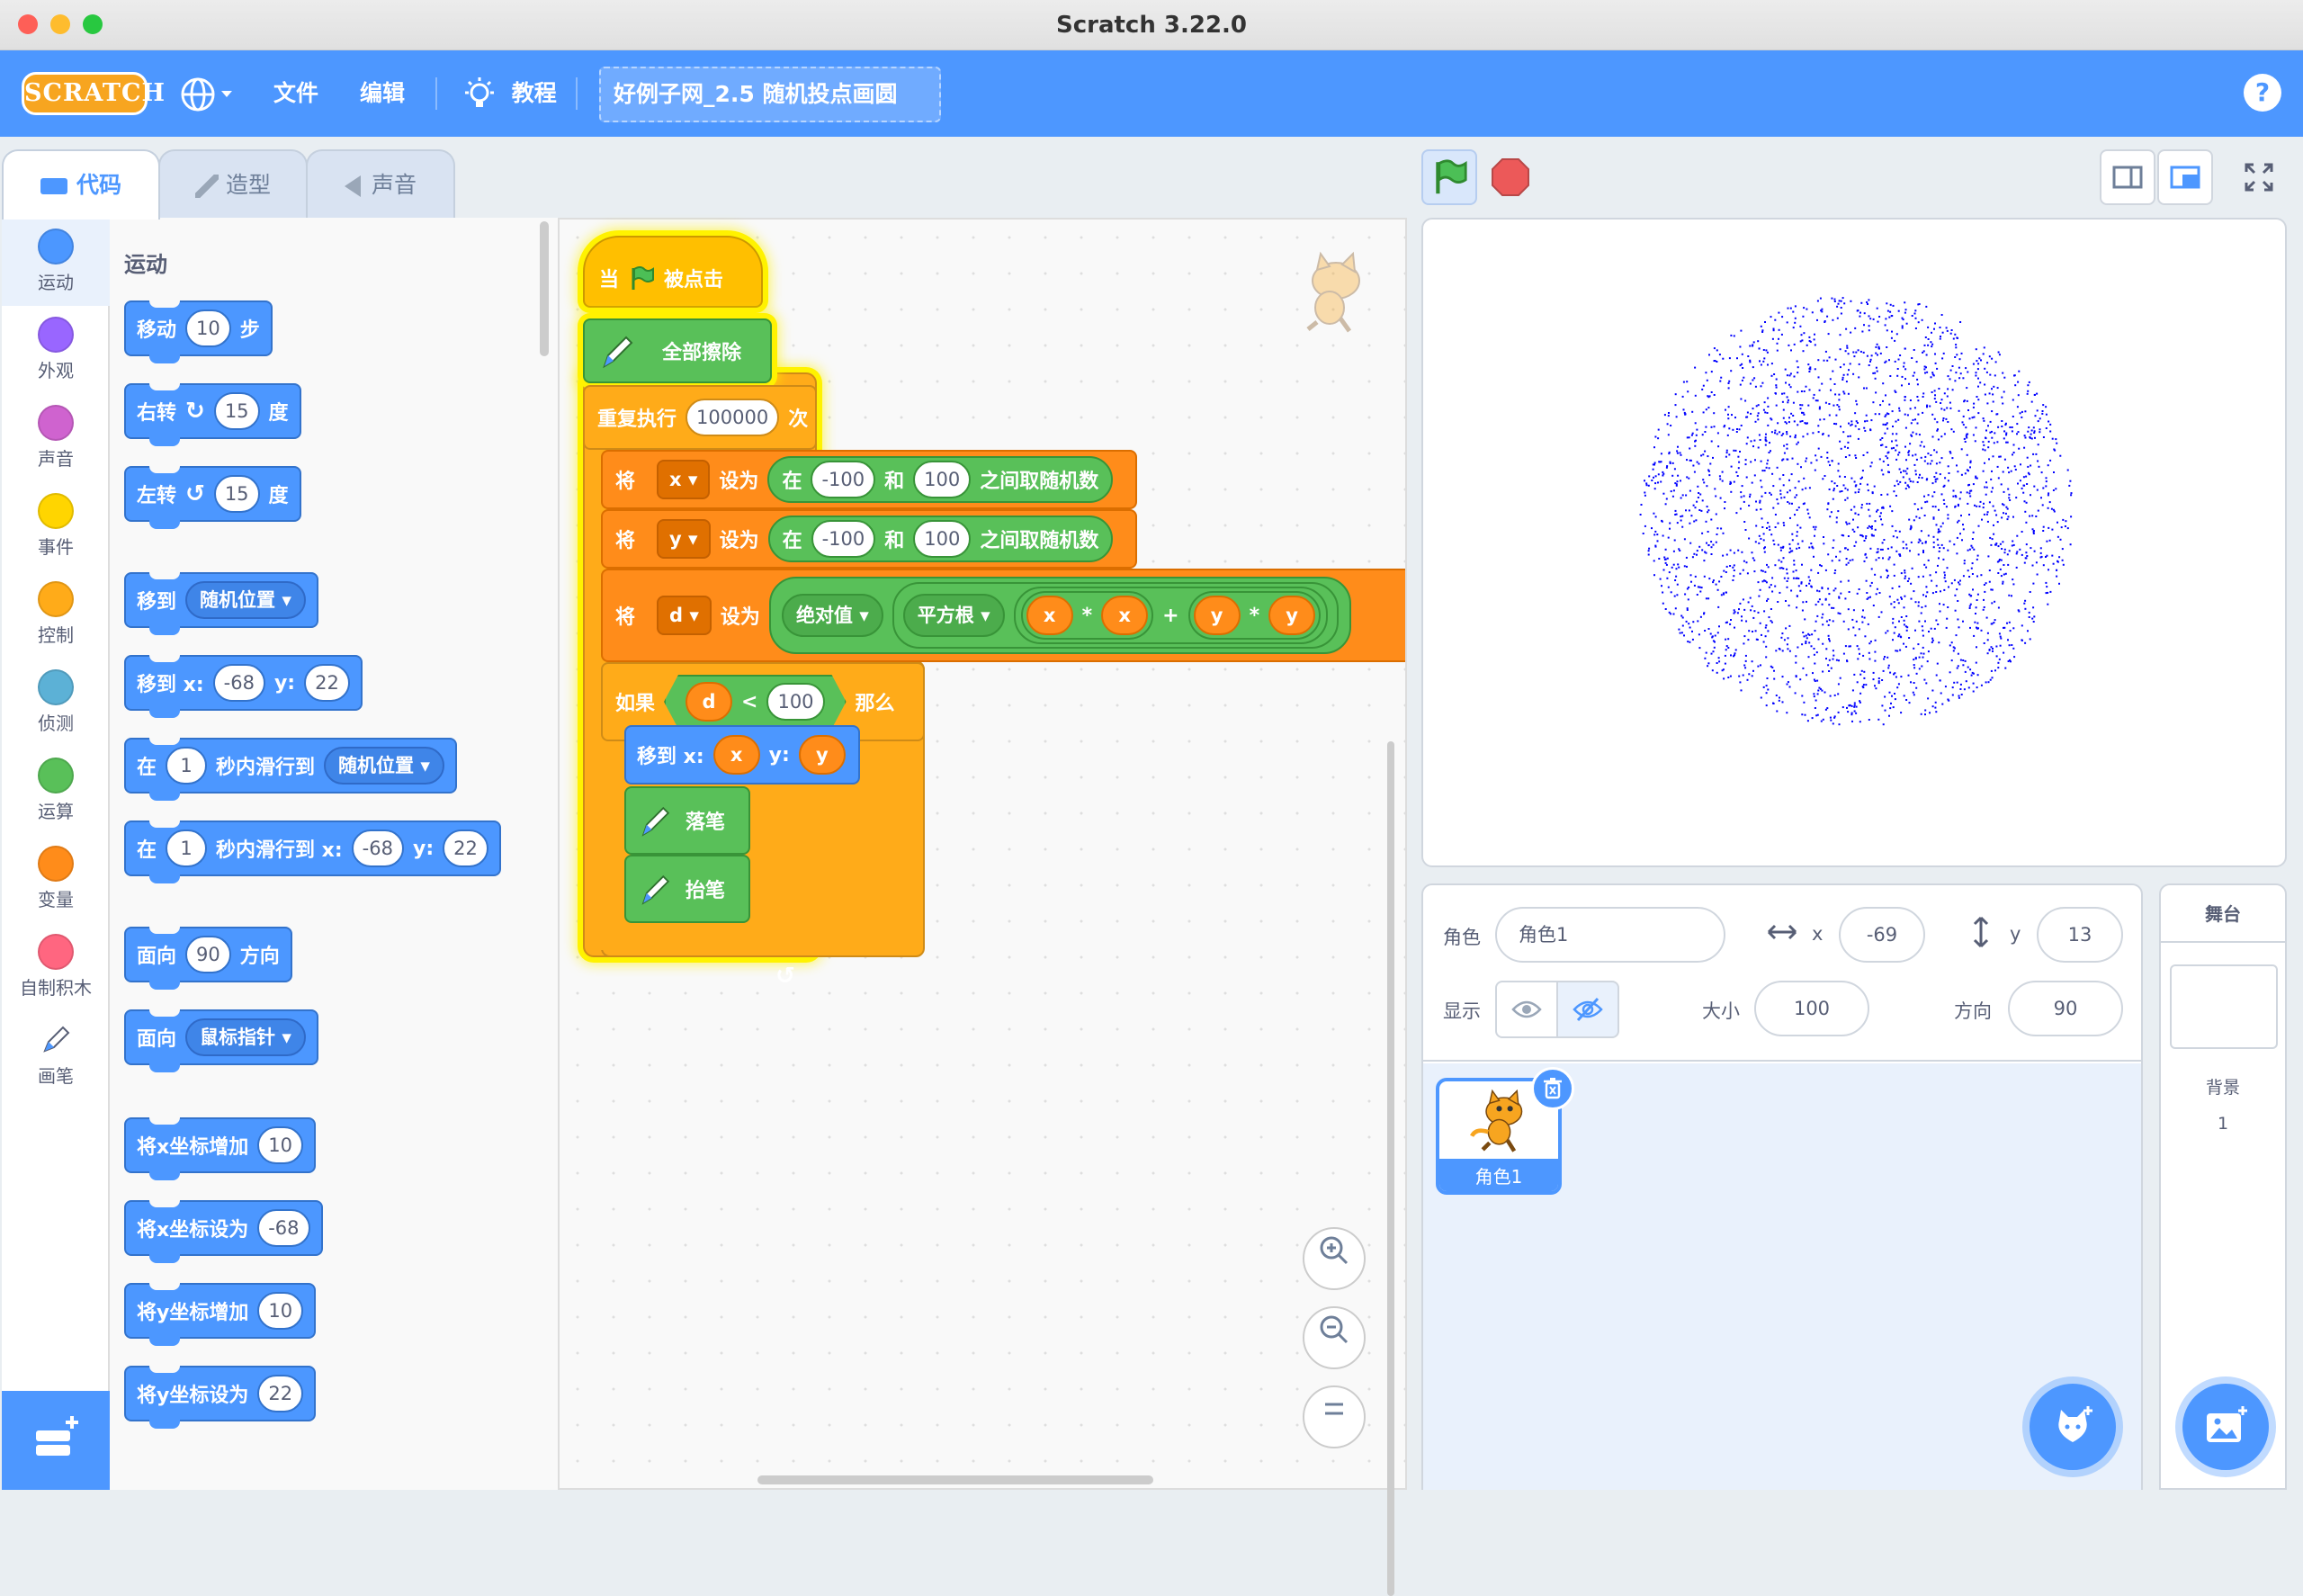 This screenshot has height=1596, width=2303. Describe the element at coordinates (685, 615) in the screenshot. I see `variable-dropdown: d ▾` at that location.